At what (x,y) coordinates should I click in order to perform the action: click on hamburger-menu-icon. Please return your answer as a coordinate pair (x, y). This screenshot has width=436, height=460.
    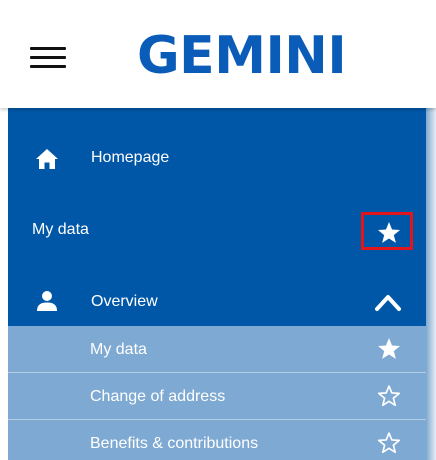
    Looking at the image, I should click on (48, 58).